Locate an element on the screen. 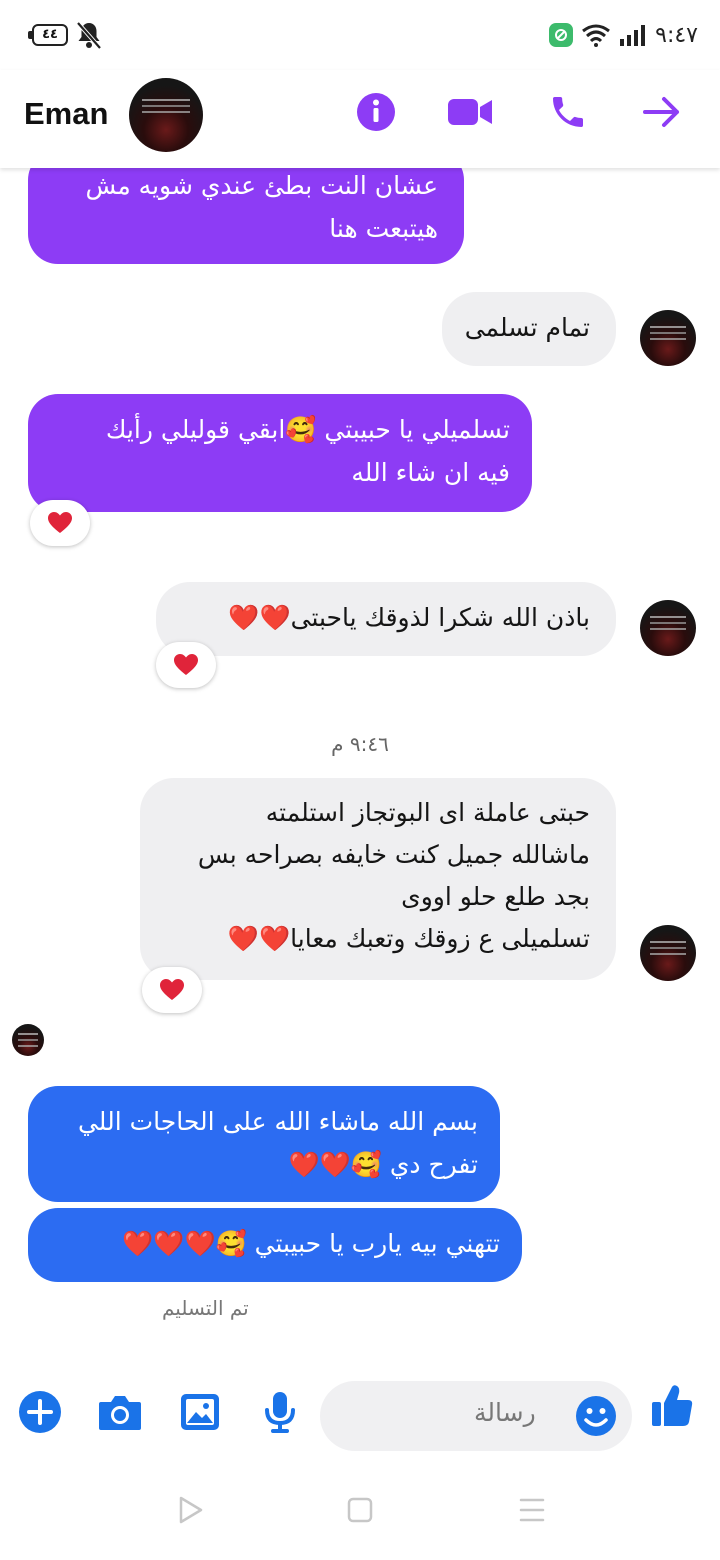 This screenshot has width=720, height=1560. message-bubble-received: تمام تسلمى is located at coordinates (529, 329).